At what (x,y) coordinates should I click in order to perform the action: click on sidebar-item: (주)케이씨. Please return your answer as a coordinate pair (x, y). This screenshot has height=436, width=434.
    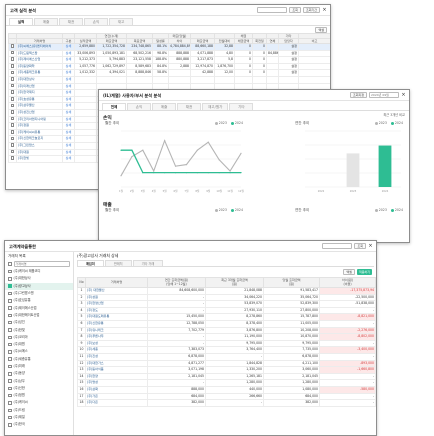
    Looking at the image, I should click on (39, 402).